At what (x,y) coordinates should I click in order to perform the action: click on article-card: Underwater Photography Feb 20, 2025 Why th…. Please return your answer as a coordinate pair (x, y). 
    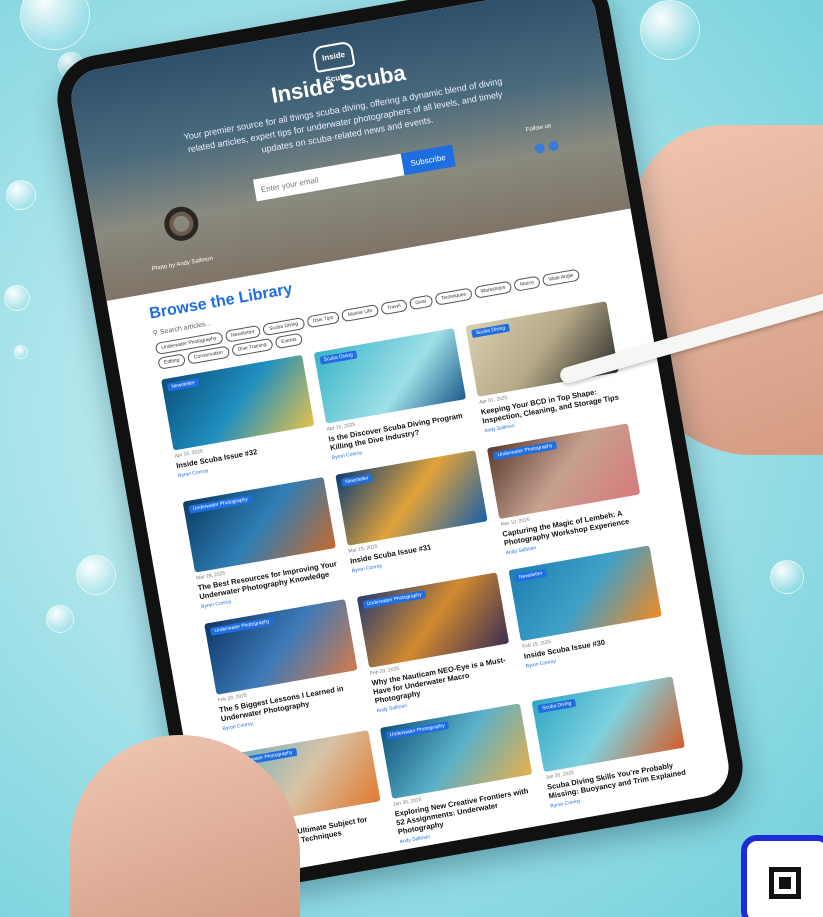
    Looking at the image, I should click on (436, 643).